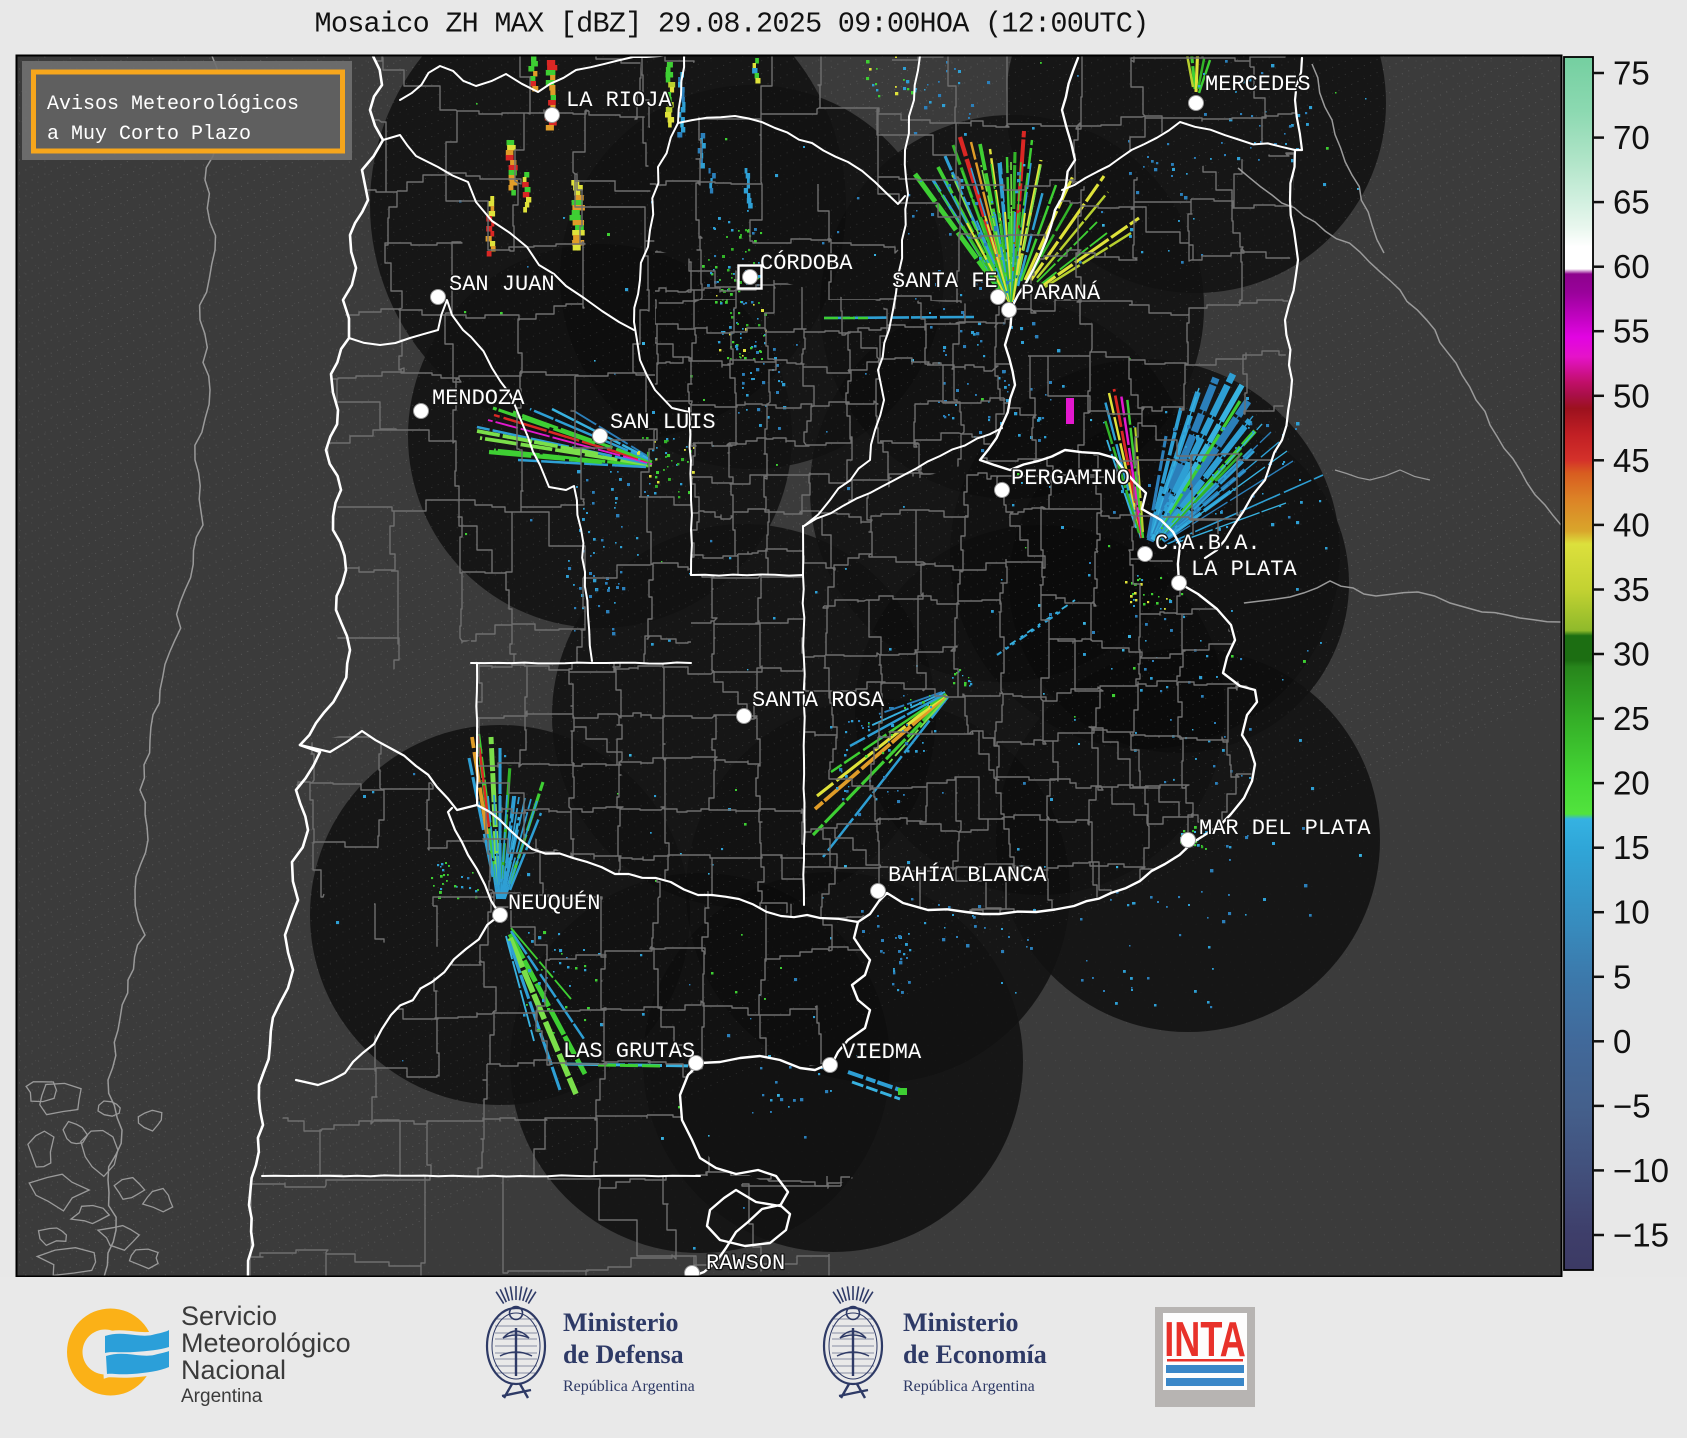 Image resolution: width=1687 pixels, height=1438 pixels. I want to click on svg-text: SANTA ROSA, so click(818, 700).